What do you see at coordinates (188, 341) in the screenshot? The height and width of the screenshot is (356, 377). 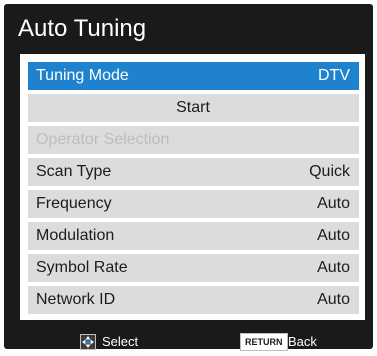 I see `footer-hints: Select RETURN Back` at bounding box center [188, 341].